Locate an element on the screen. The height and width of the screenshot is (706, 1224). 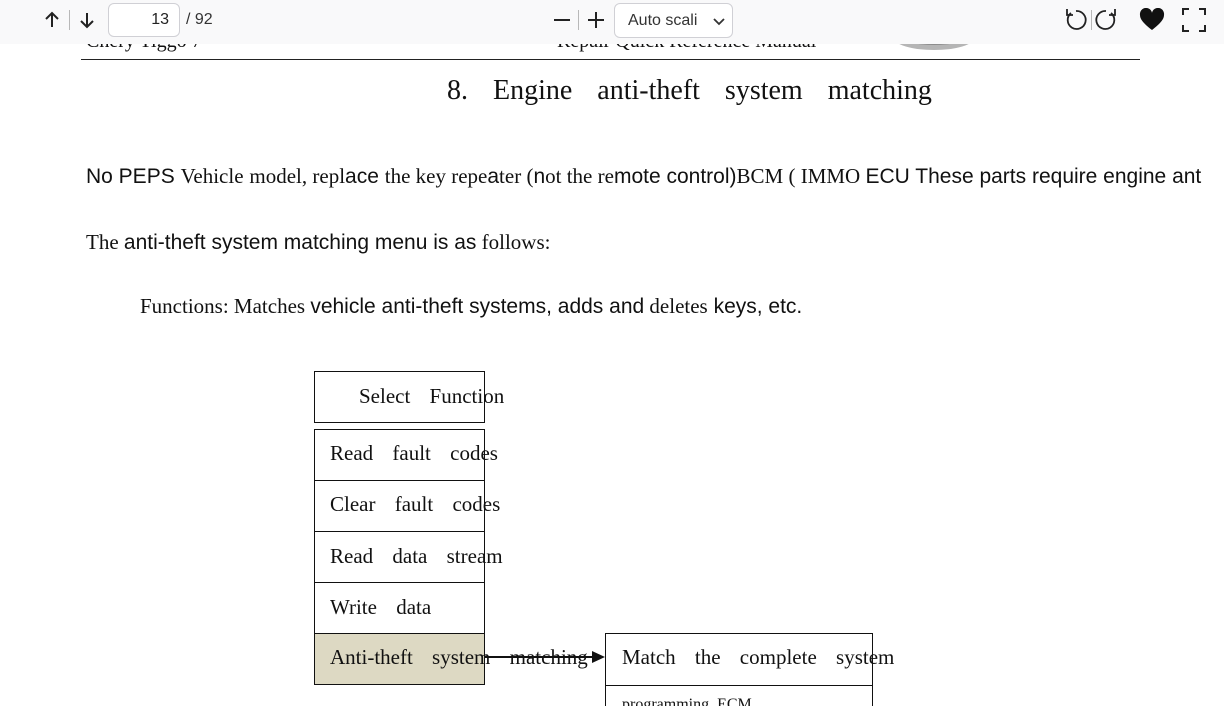
text-run: These parts require engine ant is located at coordinates (1055, 176).